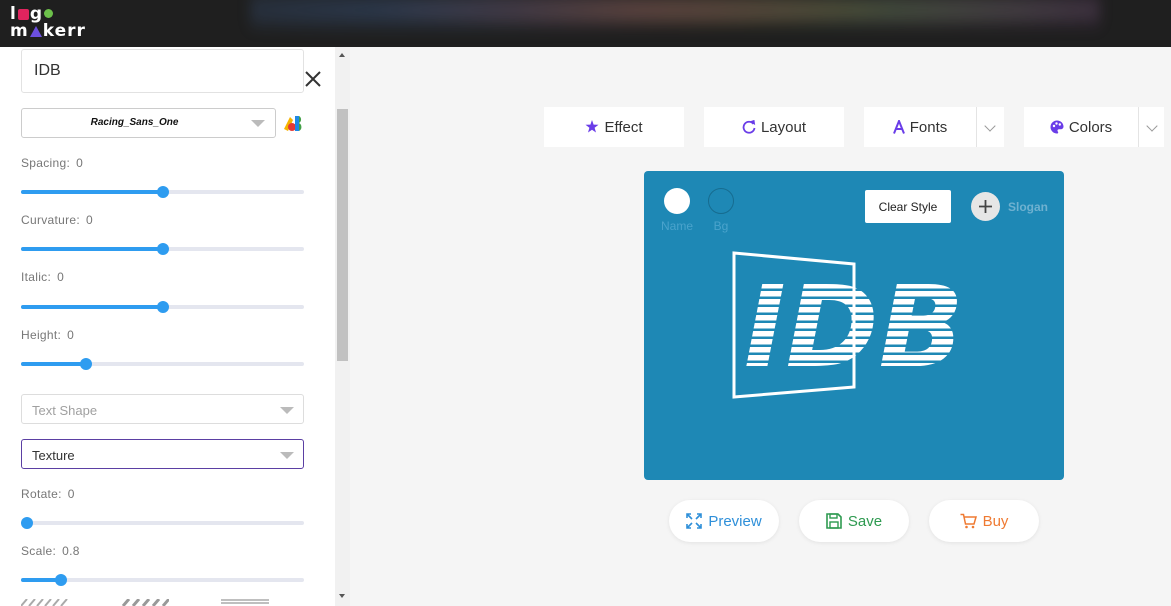  I want to click on fonts-button: Fonts, so click(920, 127).